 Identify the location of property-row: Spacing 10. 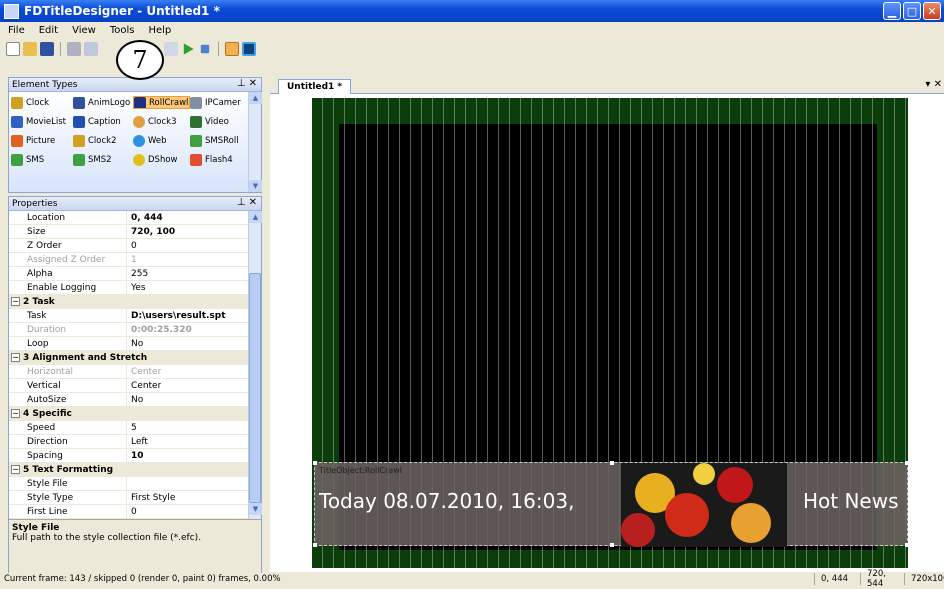
(129, 456).